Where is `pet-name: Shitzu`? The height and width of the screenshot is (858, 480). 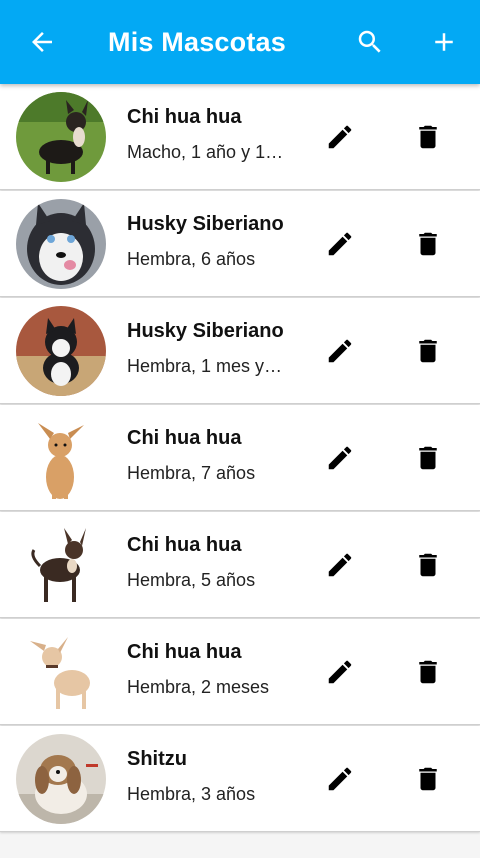 pet-name: Shitzu is located at coordinates (157, 759).